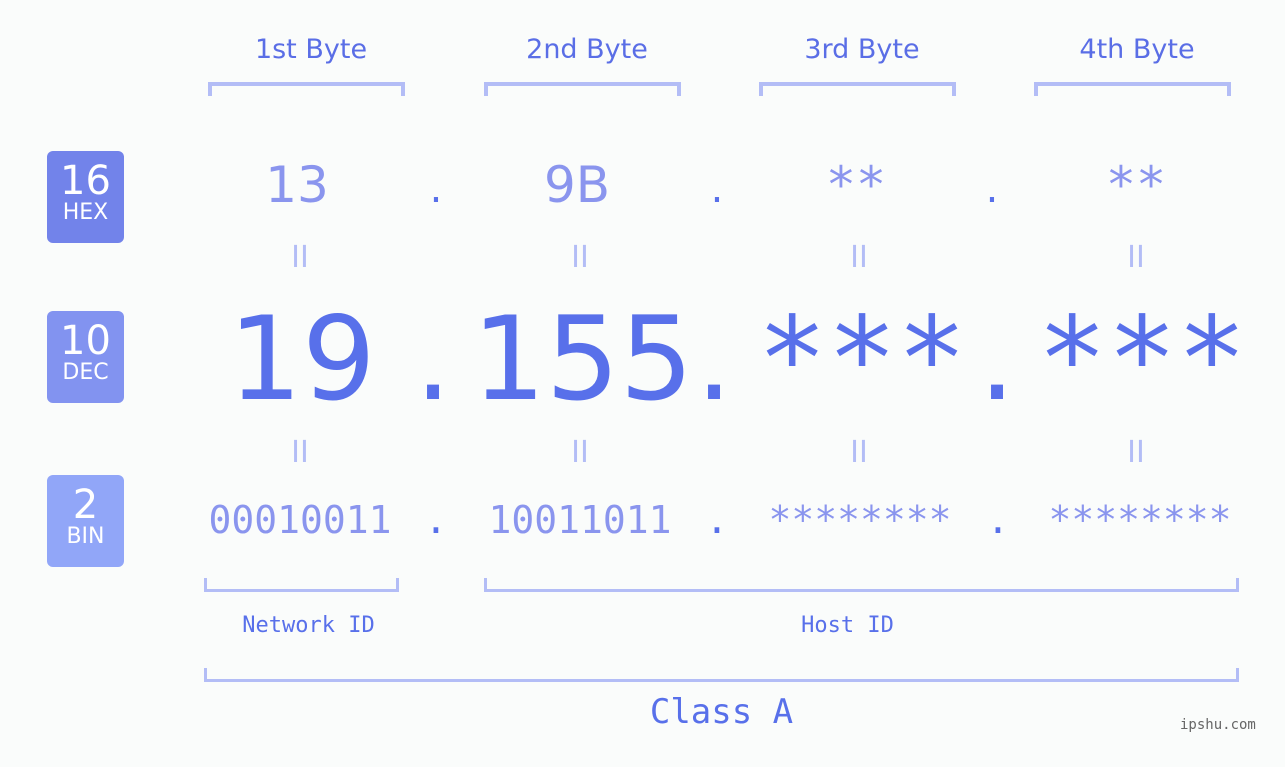 Image resolution: width=1285 pixels, height=767 pixels. I want to click on network-id-bracket, so click(301, 585).